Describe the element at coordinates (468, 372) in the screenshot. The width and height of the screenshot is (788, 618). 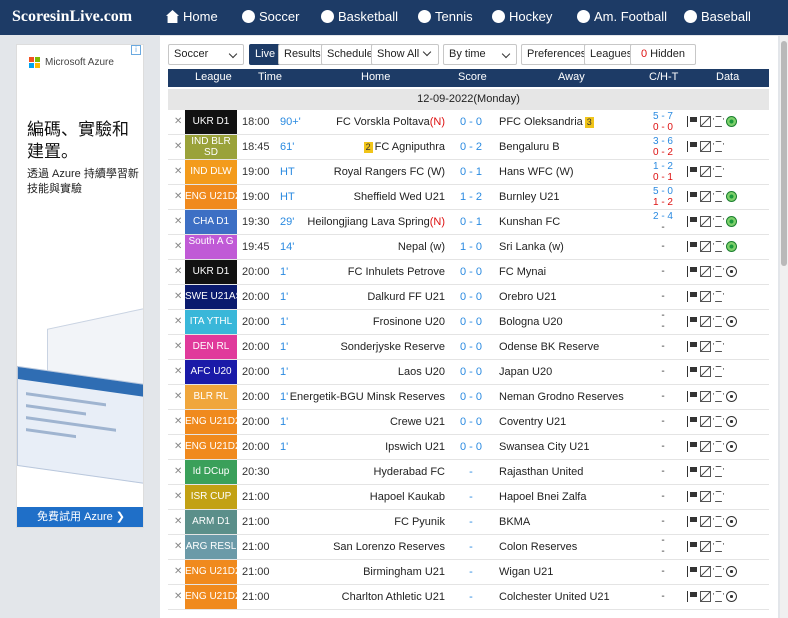
I see `match-row: ✕ AFC U20 20:00 1' Laos U20 0 - 0 Japan U20 -` at that location.